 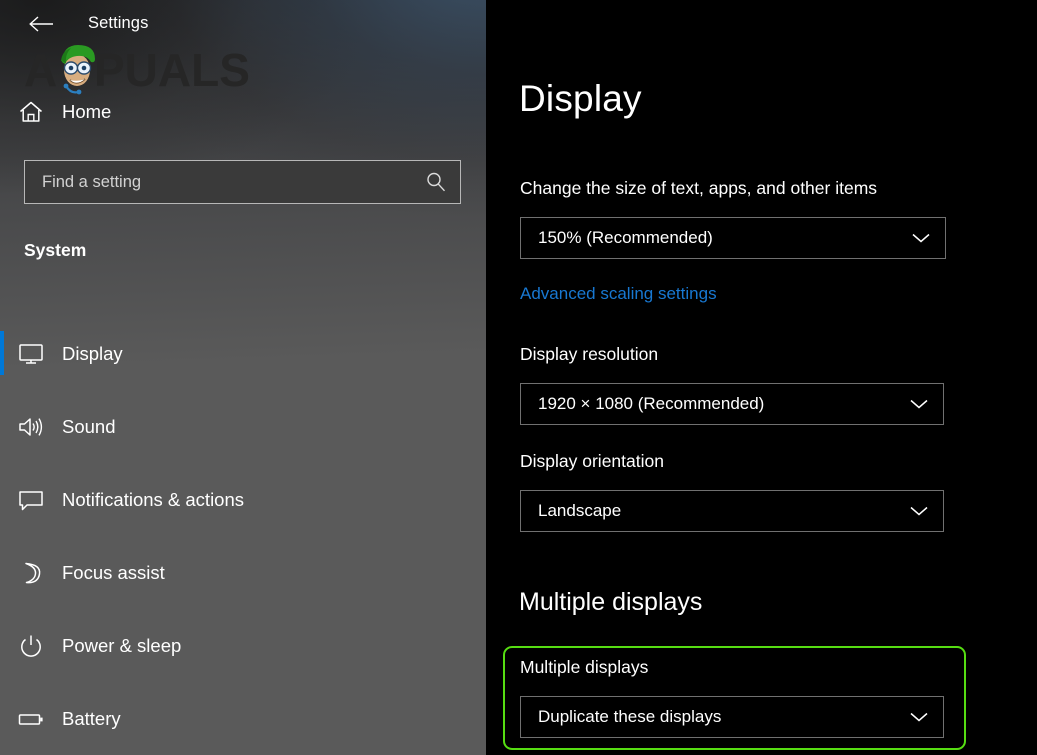 I want to click on resolution-value: 1920 × 1080 (Recommended), so click(x=651, y=403).